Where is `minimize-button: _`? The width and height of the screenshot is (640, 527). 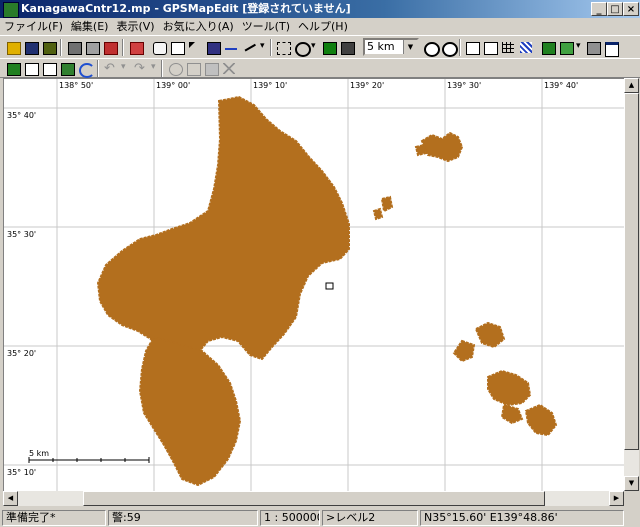
minimize-button: _ is located at coordinates (599, 9).